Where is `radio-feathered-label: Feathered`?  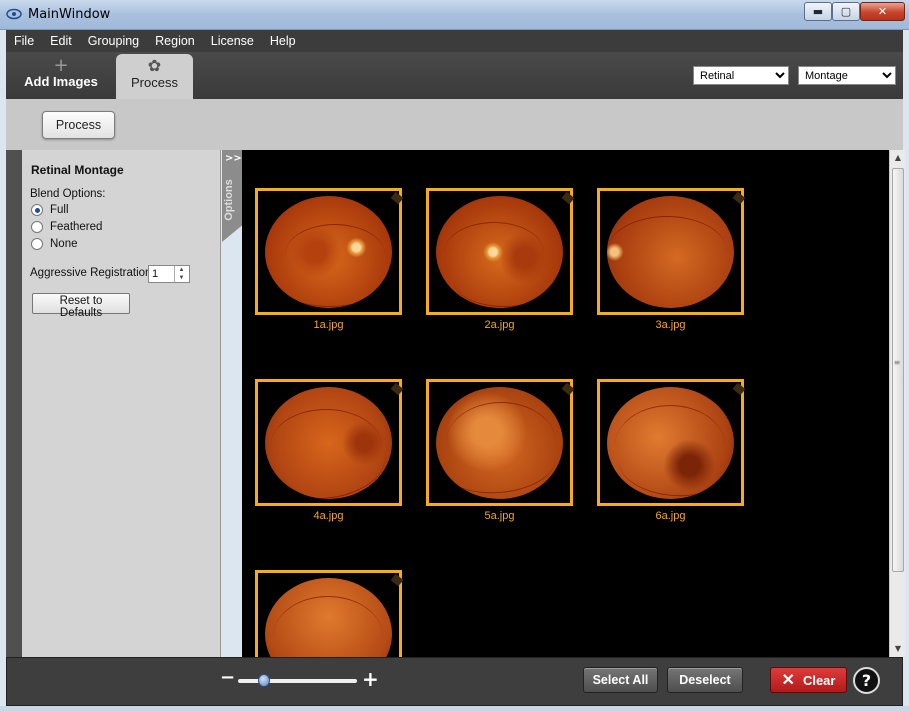
radio-feathered-label: Feathered is located at coordinates (76, 227).